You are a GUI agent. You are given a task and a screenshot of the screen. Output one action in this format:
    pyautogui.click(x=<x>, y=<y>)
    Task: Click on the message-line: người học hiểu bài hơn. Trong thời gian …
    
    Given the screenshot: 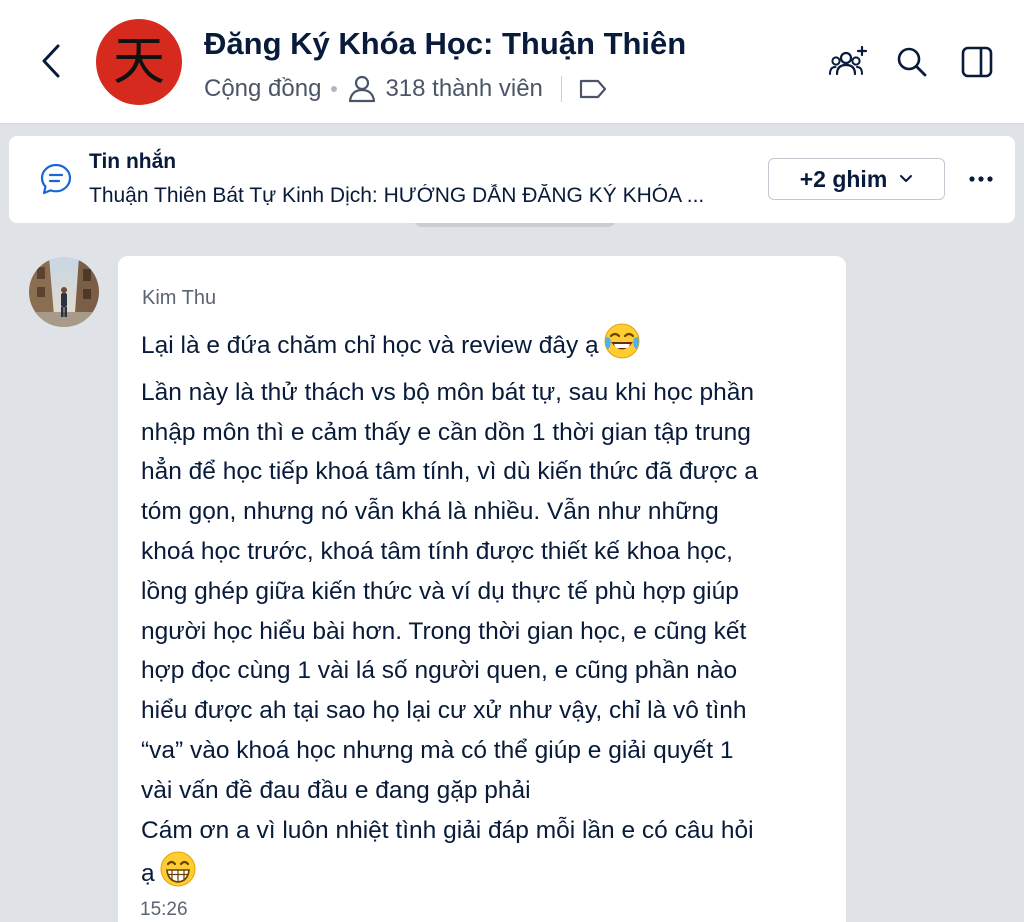 What is the action you would take?
    pyautogui.click(x=444, y=631)
    